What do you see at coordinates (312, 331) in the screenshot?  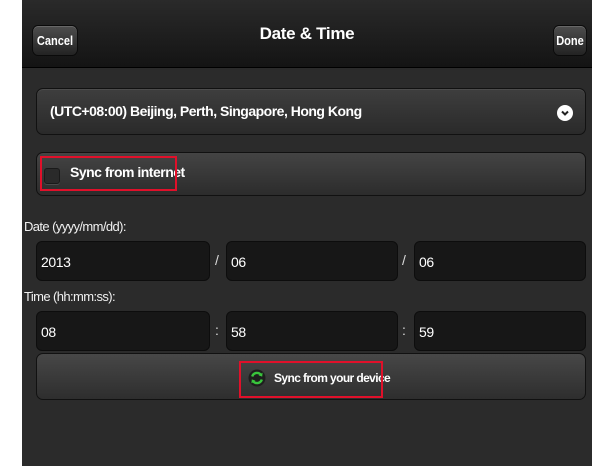 I see `minute-field: 58` at bounding box center [312, 331].